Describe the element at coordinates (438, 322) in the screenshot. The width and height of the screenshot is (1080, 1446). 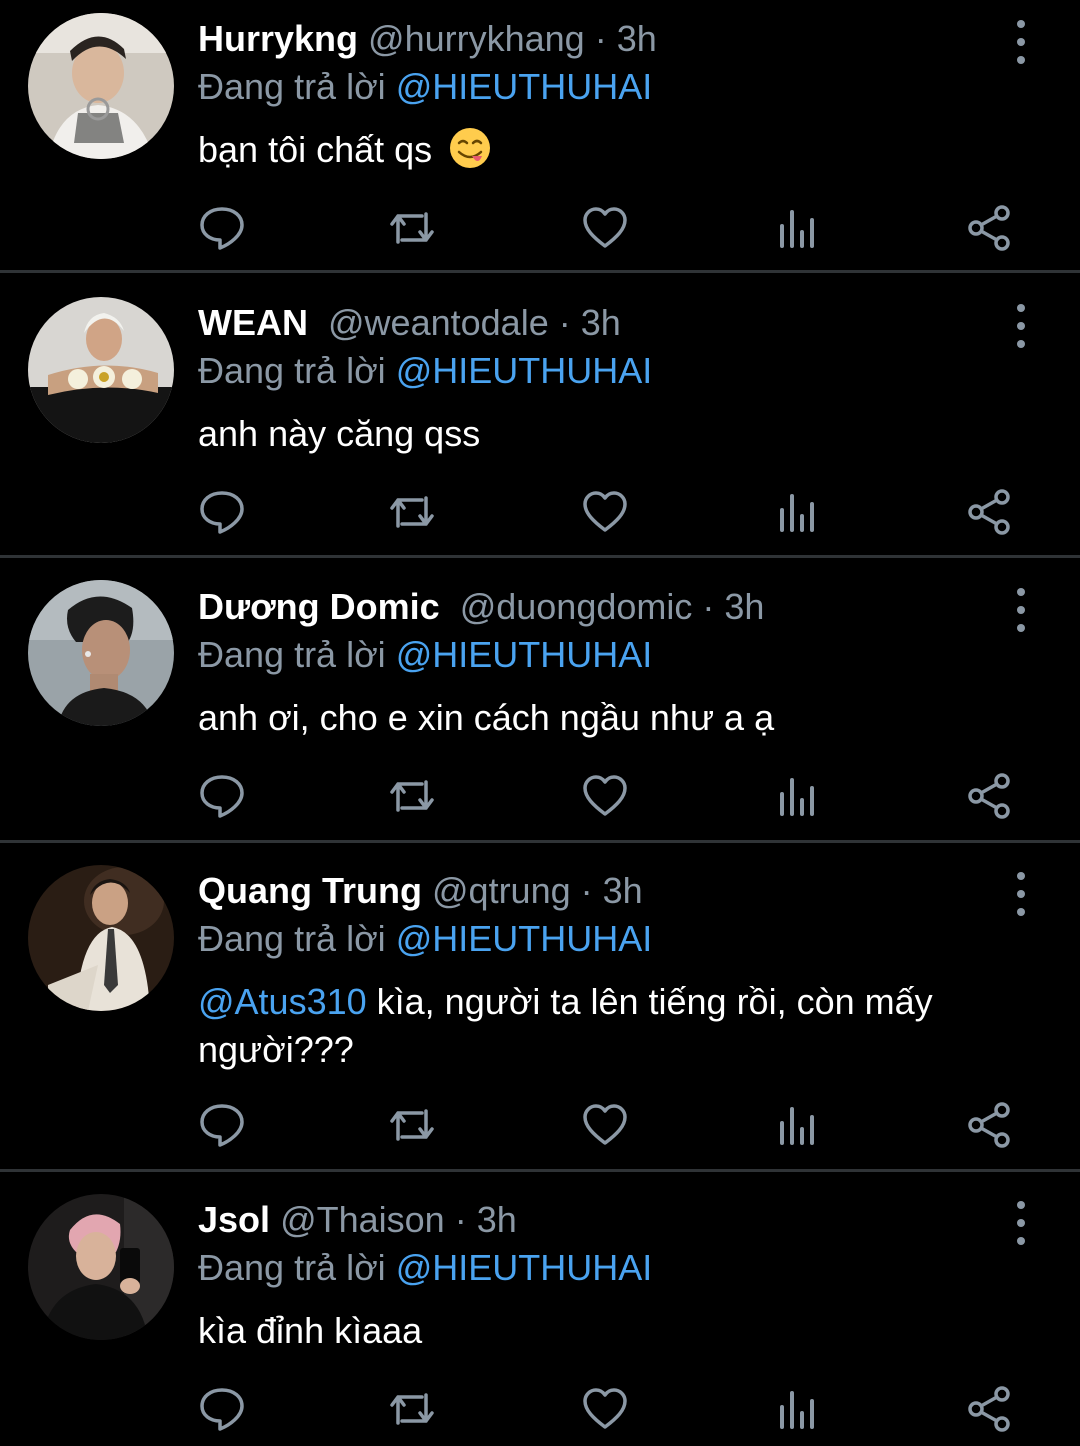
I see `handle: @weantodale` at that location.